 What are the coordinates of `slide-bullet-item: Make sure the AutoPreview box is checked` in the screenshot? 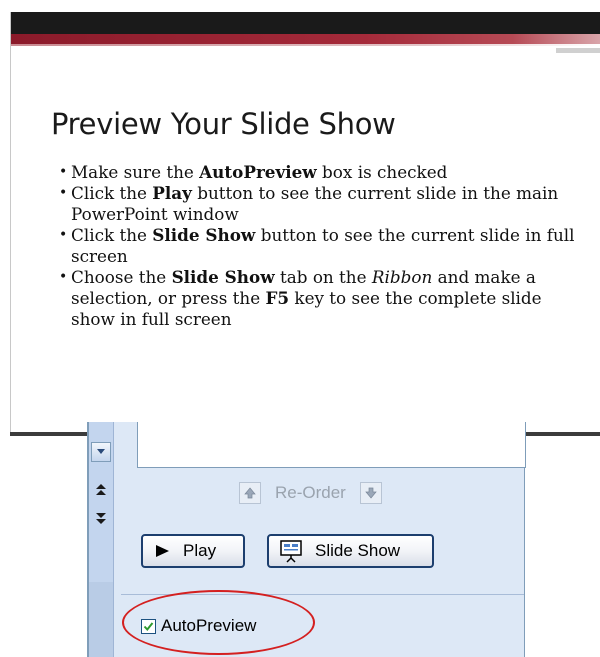 It's located at (319, 172).